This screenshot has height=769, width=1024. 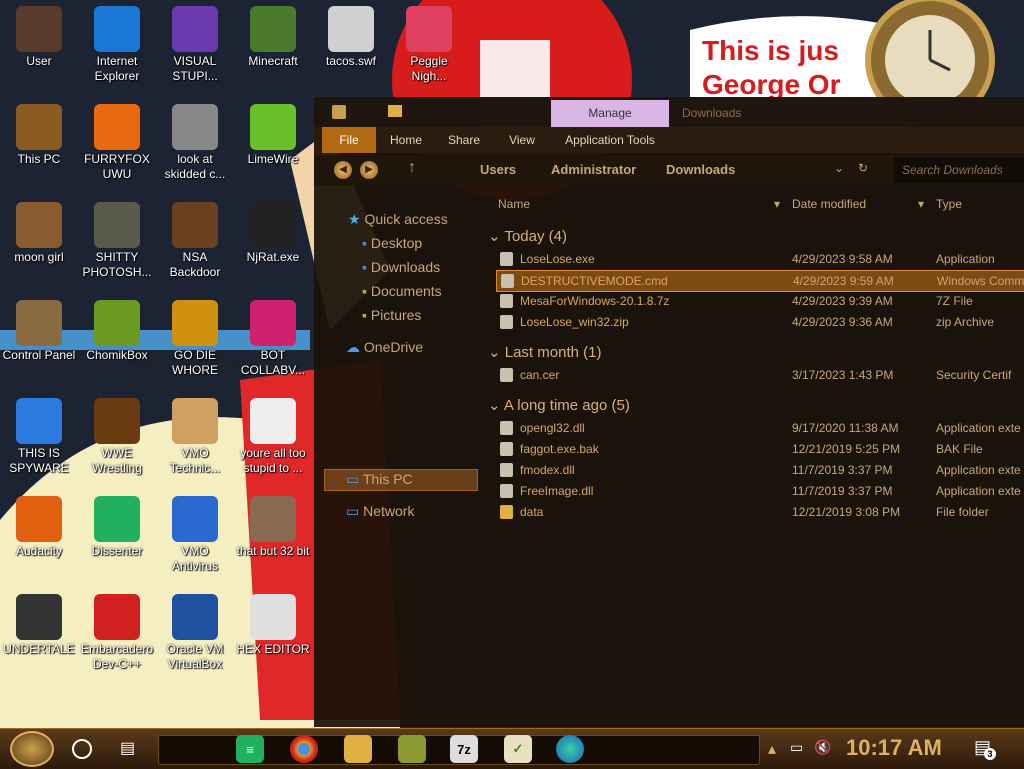 I want to click on desktop-icon-label: THIS IS SPYWARE, so click(x=39, y=460).